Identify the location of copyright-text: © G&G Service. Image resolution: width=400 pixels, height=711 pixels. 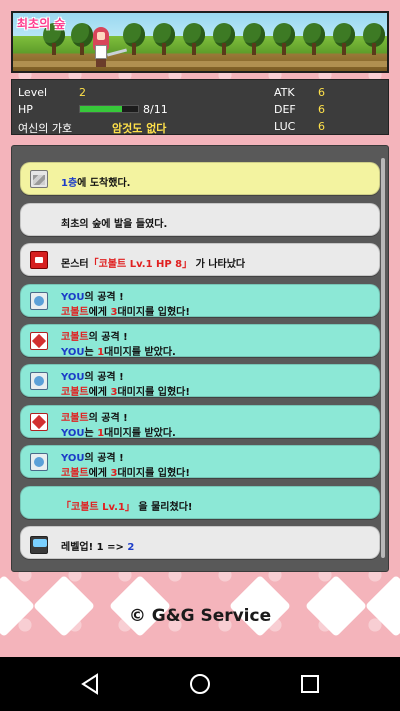
(200, 616).